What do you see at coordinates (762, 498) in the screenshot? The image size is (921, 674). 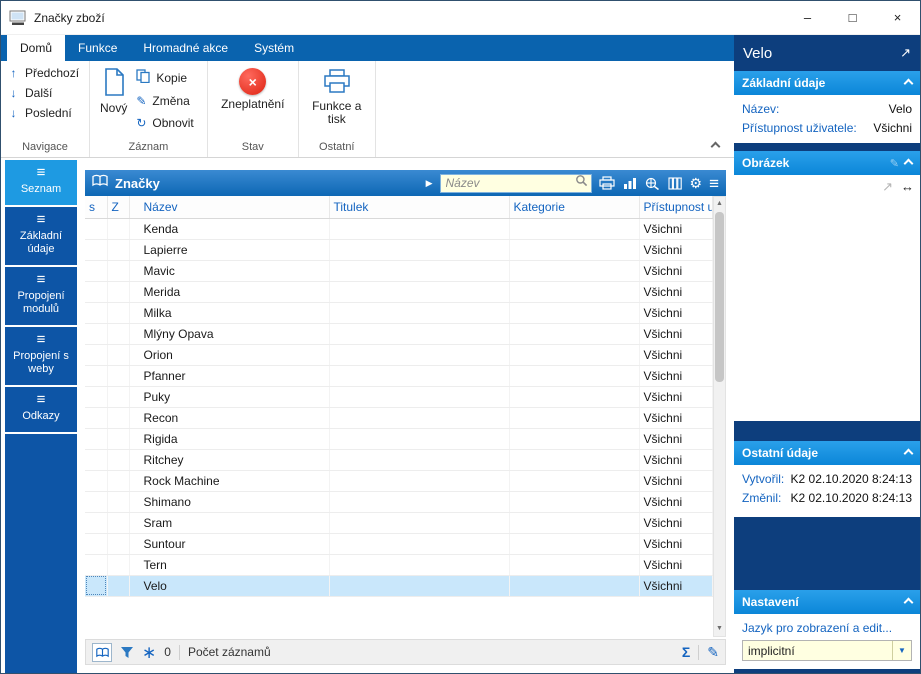 I see `field-label: Změnil:` at bounding box center [762, 498].